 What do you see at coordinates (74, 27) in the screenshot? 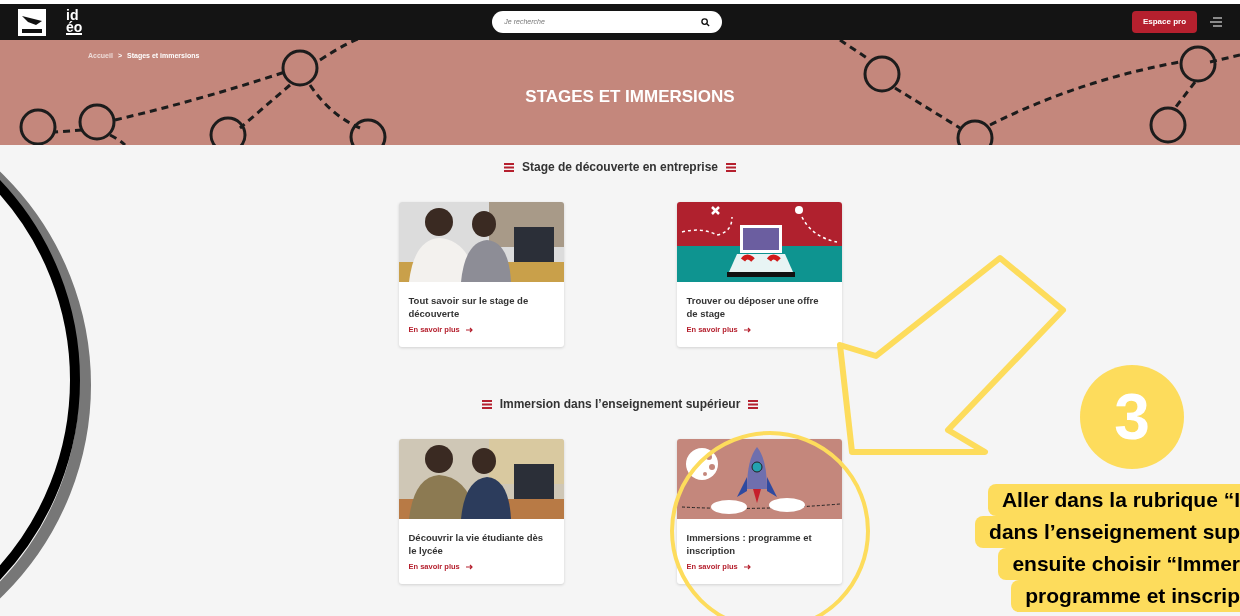
I see `logo-text: éo` at bounding box center [74, 27].